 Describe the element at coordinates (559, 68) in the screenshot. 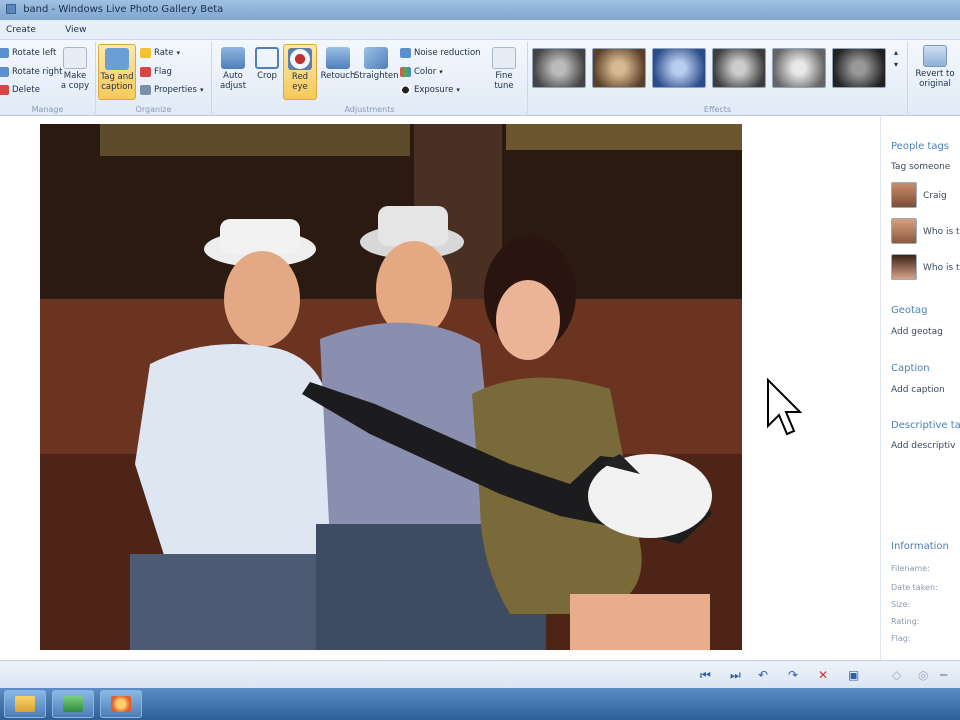

I see `effect-black-white` at that location.